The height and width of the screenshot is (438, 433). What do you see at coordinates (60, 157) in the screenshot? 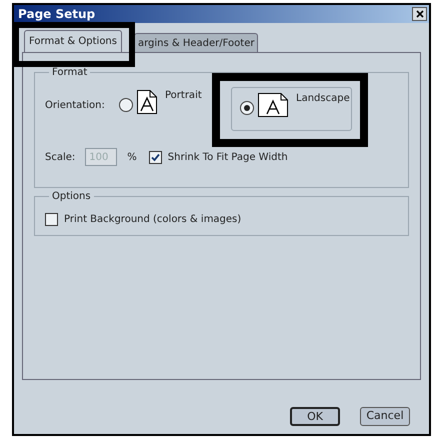
I see `scale-label: Scale:` at bounding box center [60, 157].